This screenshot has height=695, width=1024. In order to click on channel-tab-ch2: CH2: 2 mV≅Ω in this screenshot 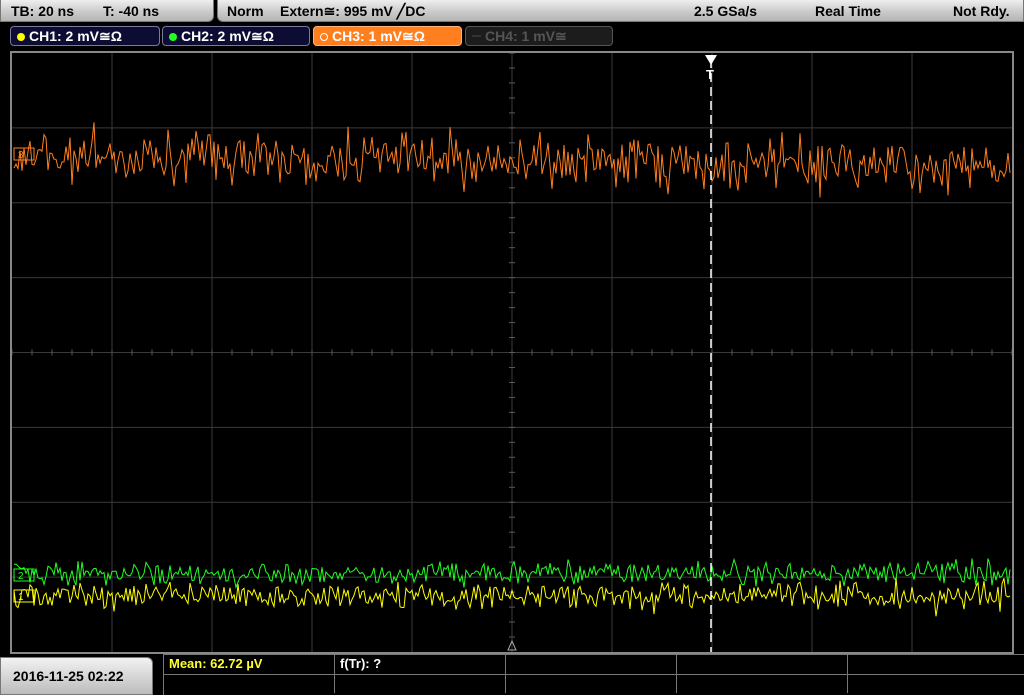, I will do `click(236, 36)`.